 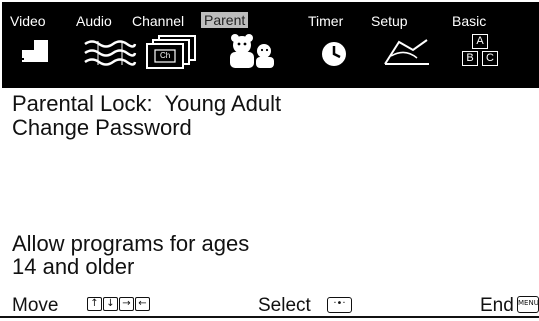 What do you see at coordinates (35, 305) in the screenshot?
I see `move-label: Move` at bounding box center [35, 305].